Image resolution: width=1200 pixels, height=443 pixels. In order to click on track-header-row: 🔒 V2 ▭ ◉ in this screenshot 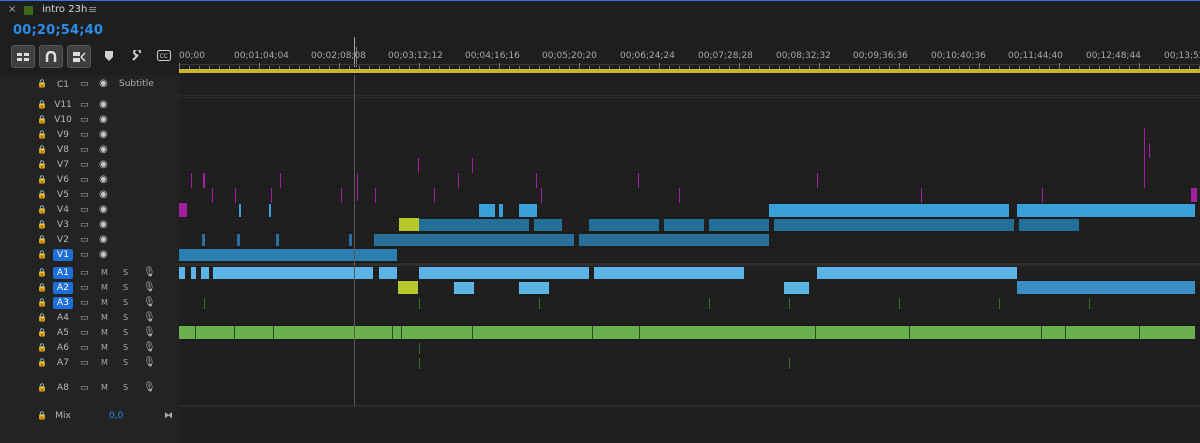, I will do `click(89, 240)`.